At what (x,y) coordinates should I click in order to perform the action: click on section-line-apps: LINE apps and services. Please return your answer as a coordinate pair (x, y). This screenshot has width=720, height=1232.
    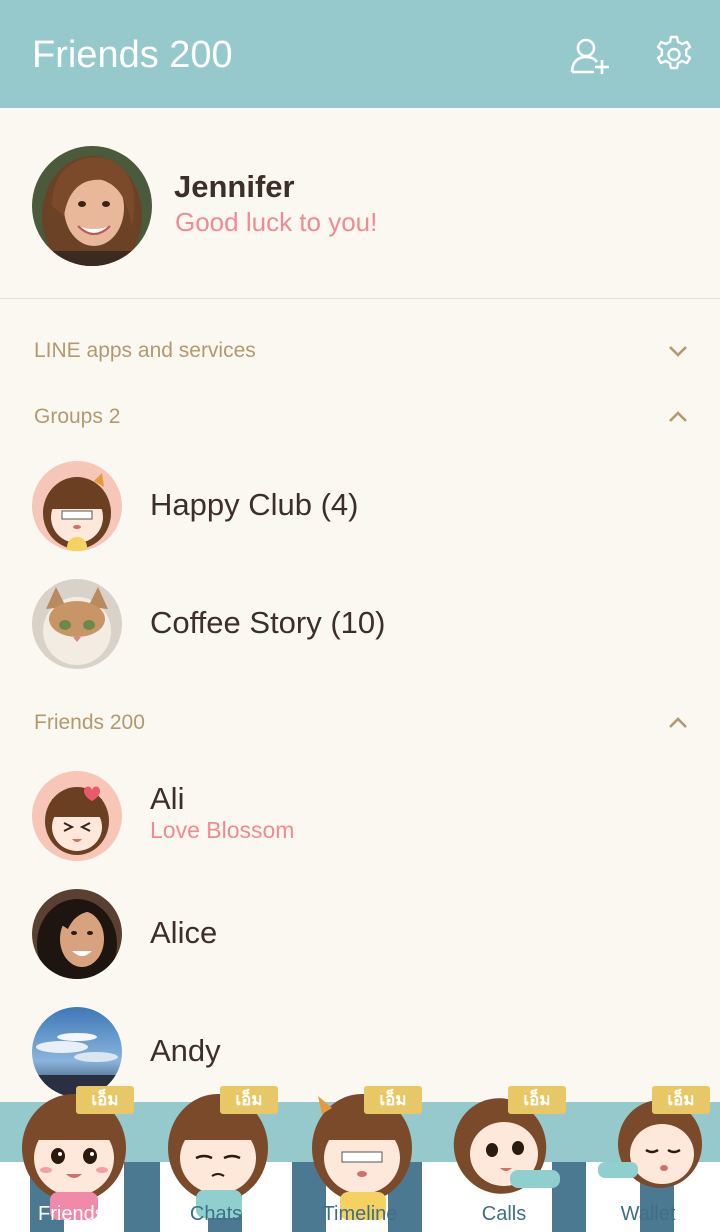
    Looking at the image, I should click on (360, 351).